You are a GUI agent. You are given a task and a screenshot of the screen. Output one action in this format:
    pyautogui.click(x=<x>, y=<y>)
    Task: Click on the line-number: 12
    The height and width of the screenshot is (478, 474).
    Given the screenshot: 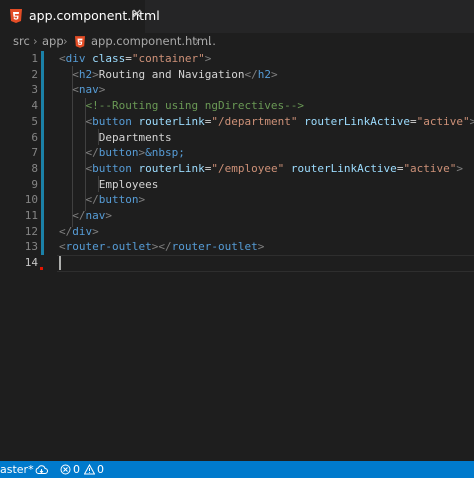 What is the action you would take?
    pyautogui.click(x=31, y=231)
    